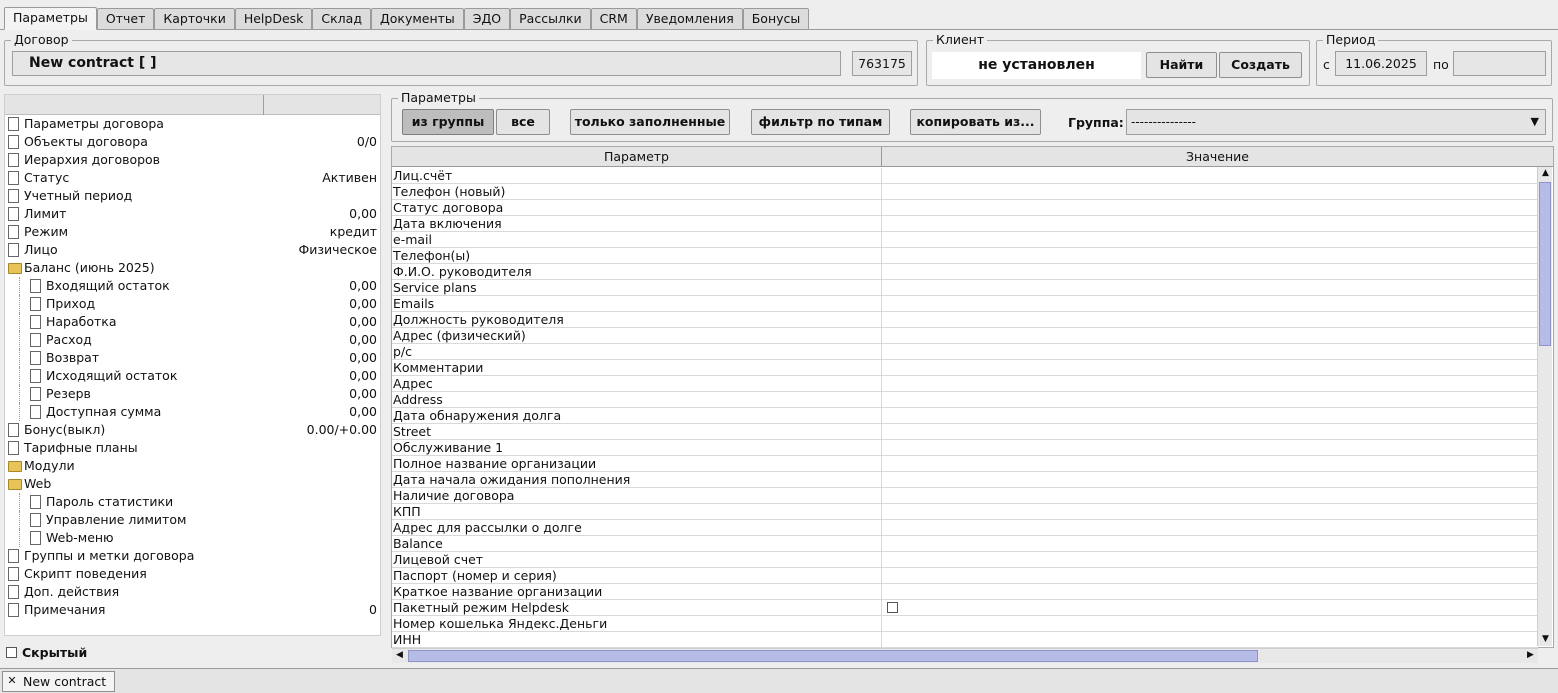 The image size is (1558, 693). Describe the element at coordinates (965, 304) in the screenshot. I see `table-row: Emails` at that location.